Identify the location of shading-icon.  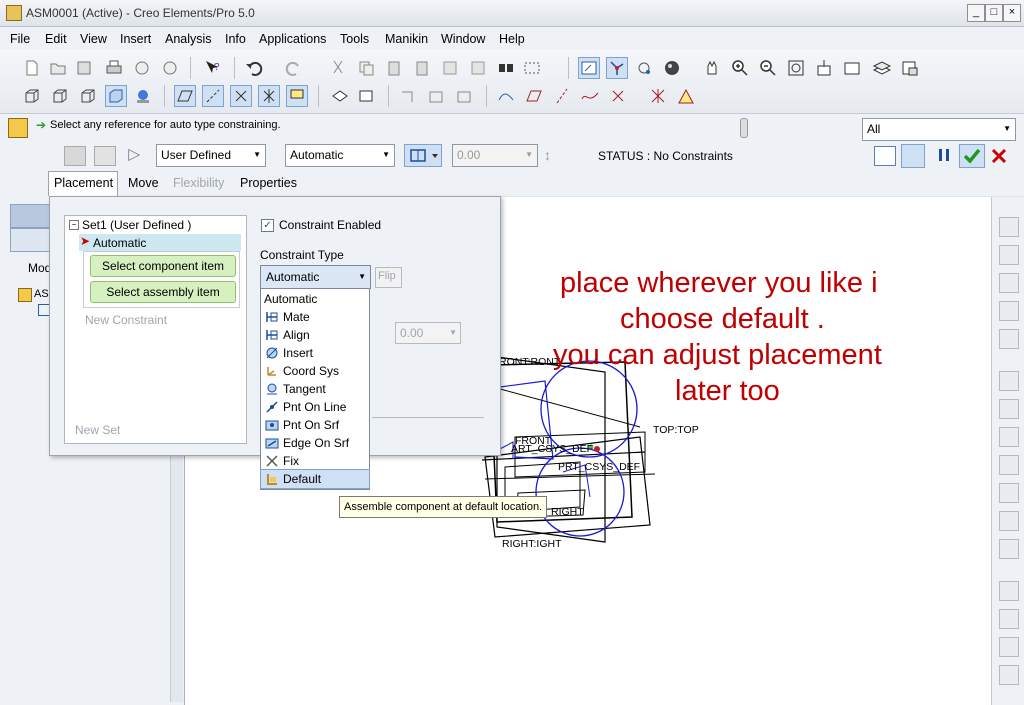
(116, 96).